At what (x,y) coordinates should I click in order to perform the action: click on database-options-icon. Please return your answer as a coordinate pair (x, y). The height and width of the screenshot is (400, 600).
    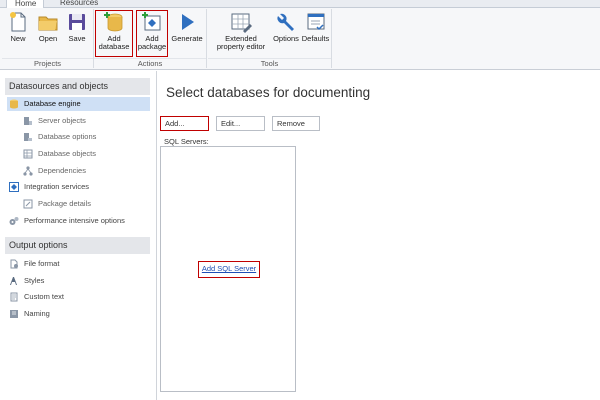
    Looking at the image, I should click on (28, 137).